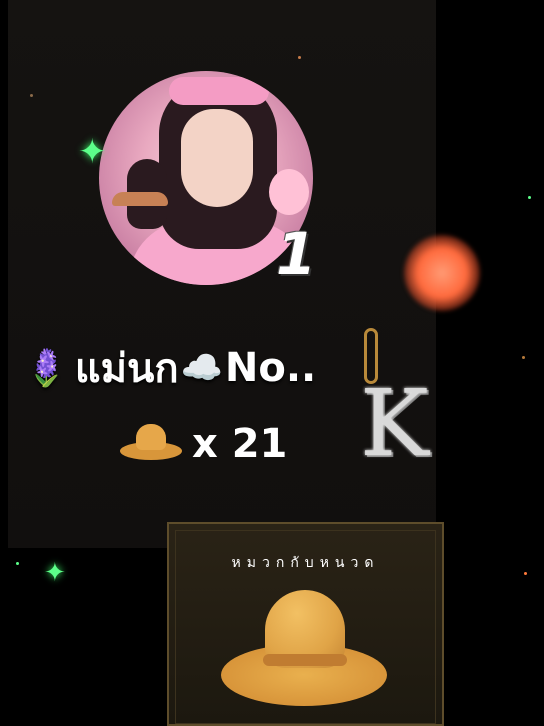 This screenshot has width=544, height=726. I want to click on gift-card: หมวกกับหนวด, so click(305, 624).